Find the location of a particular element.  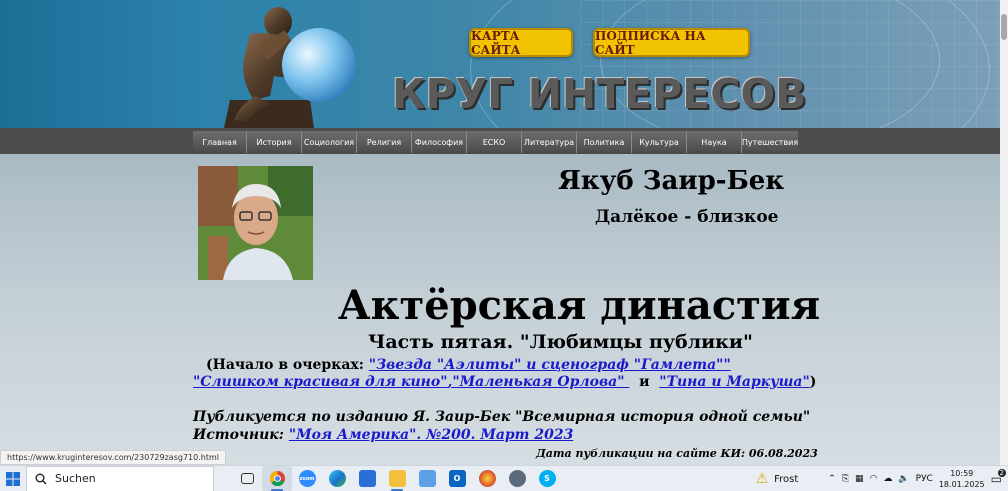

nav-item-home: Главная is located at coordinates (220, 142).